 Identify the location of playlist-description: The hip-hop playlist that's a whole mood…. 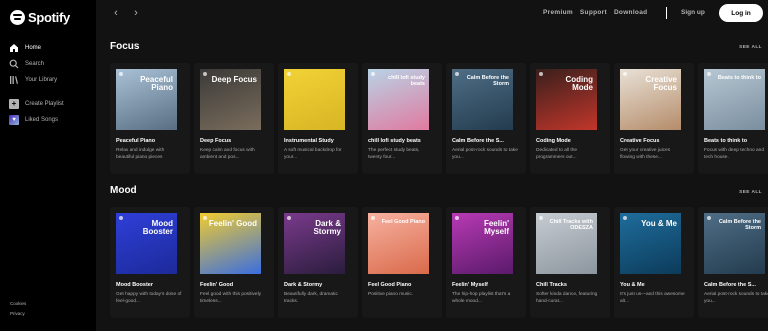
(481, 298).